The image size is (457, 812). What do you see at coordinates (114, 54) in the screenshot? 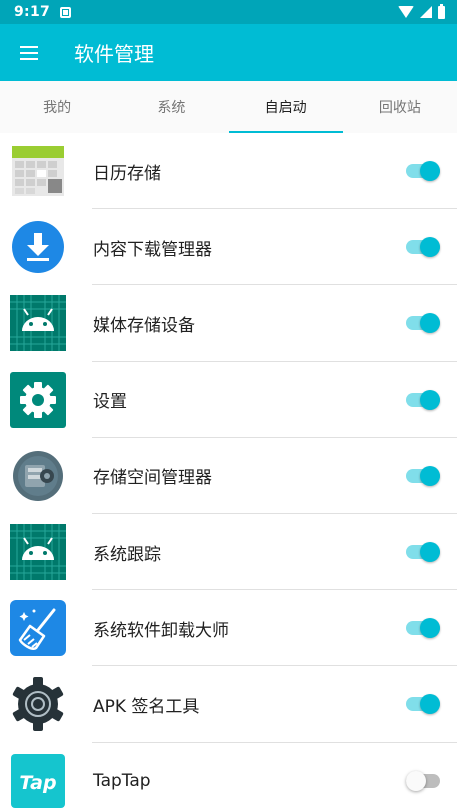
I see `page-title: 软件管理` at bounding box center [114, 54].